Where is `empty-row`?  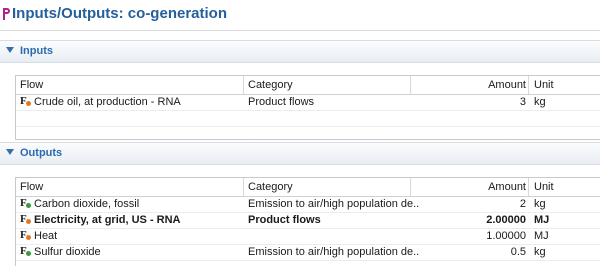 empty-row is located at coordinates (308, 119).